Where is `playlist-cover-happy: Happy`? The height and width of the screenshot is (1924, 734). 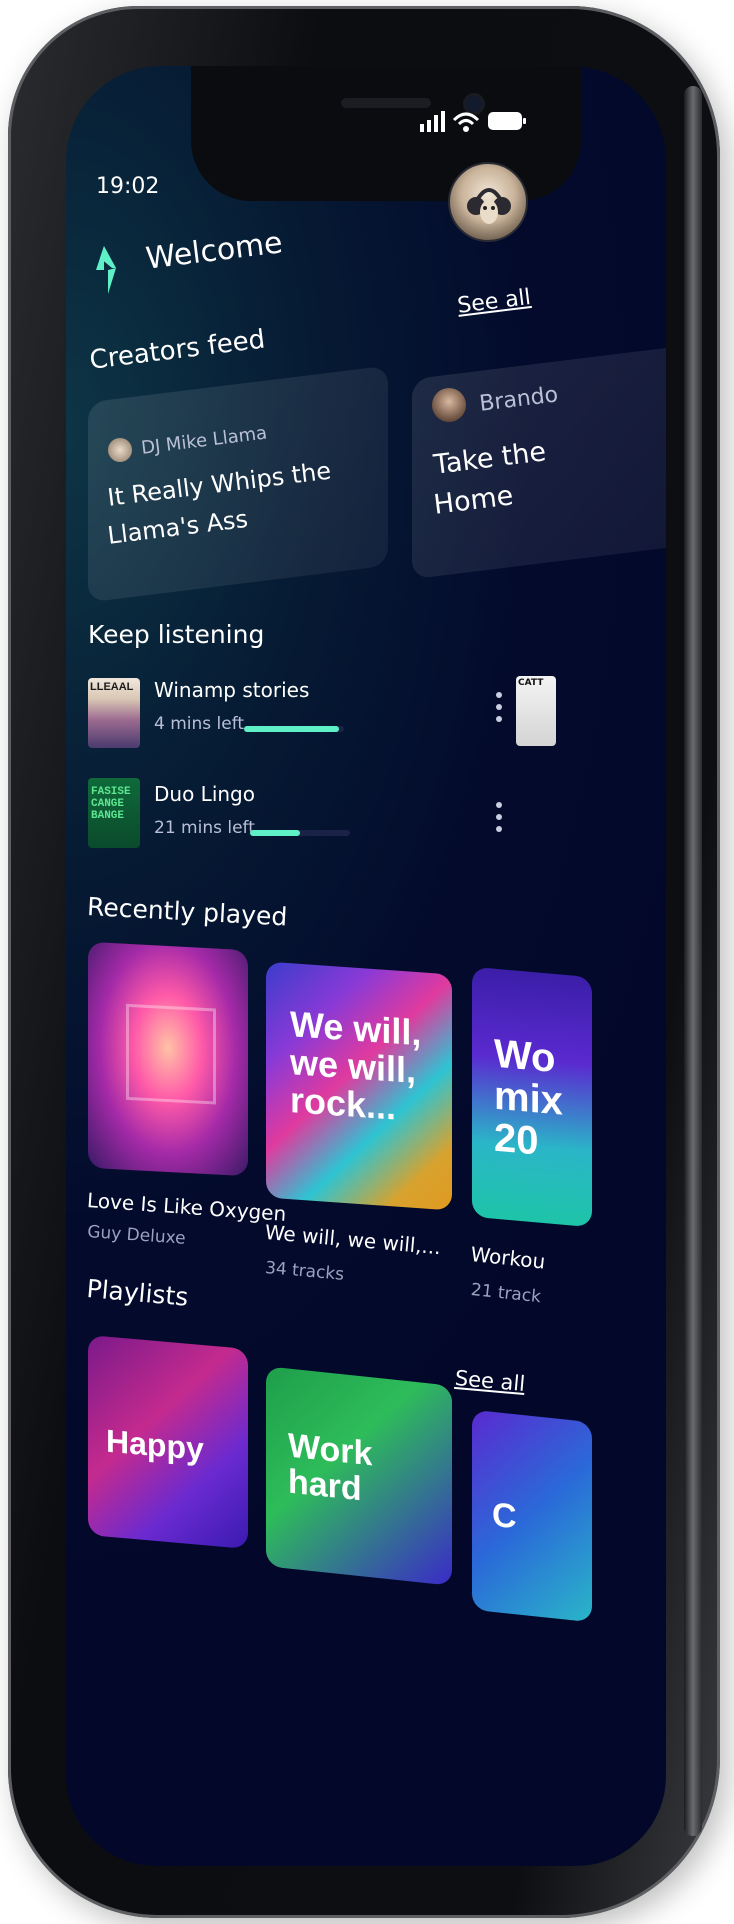 playlist-cover-happy: Happy is located at coordinates (168, 1442).